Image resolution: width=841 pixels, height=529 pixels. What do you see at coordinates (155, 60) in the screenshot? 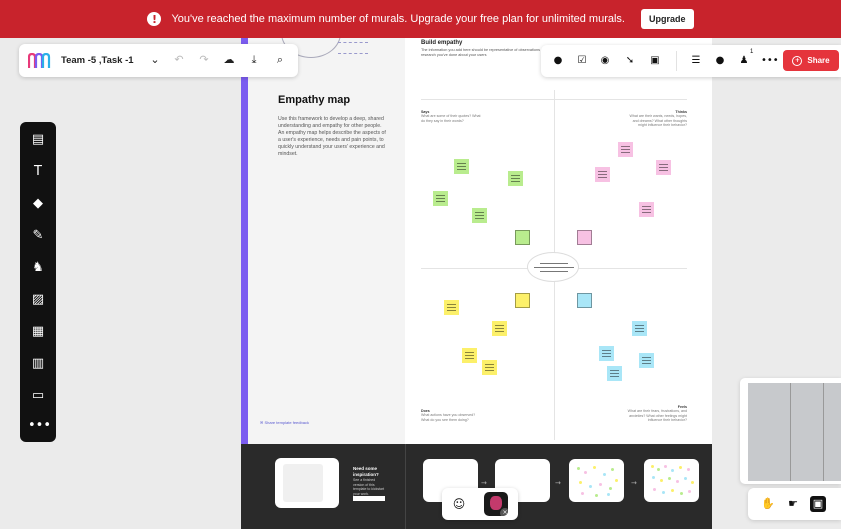
I see `chevron-down-icon: ⌄` at bounding box center [155, 60].